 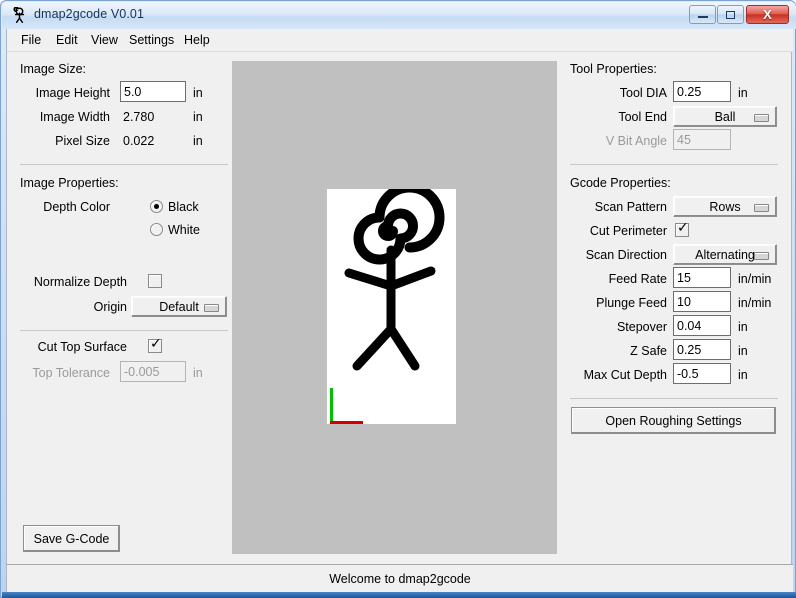 I want to click on depth-color-radio-white, so click(x=156, y=229).